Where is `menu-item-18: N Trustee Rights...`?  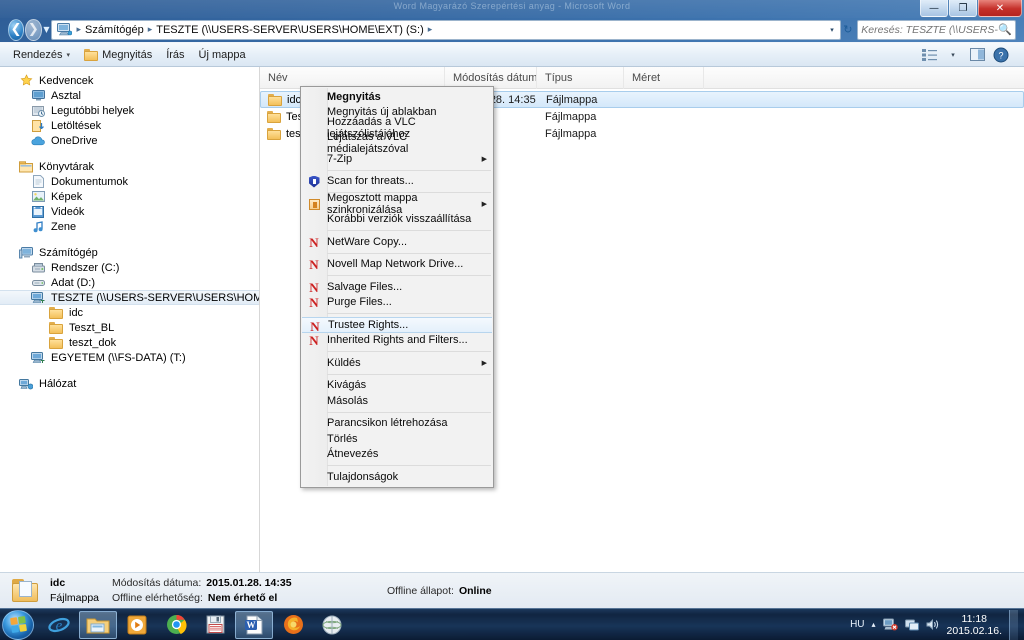 menu-item-18: N Trustee Rights... is located at coordinates (397, 325).